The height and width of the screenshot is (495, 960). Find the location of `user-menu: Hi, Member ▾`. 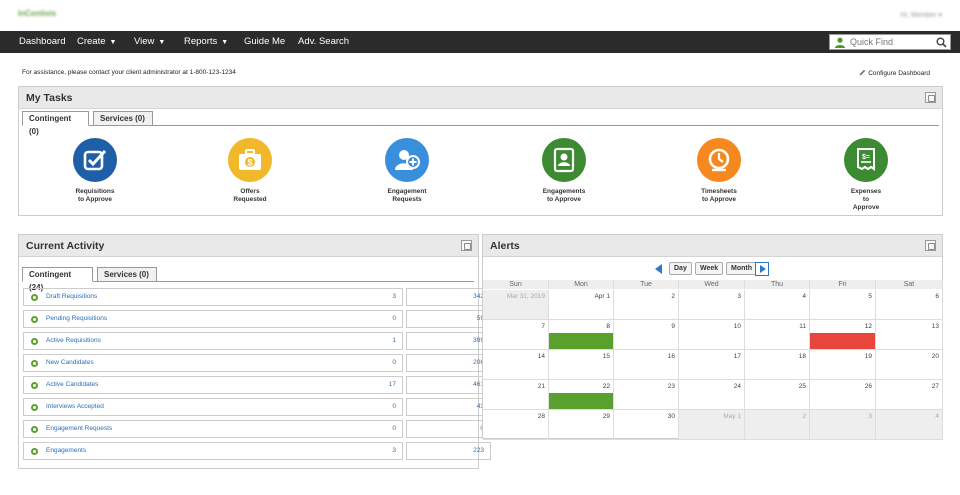

user-menu: Hi, Member ▾ is located at coordinates (921, 15).